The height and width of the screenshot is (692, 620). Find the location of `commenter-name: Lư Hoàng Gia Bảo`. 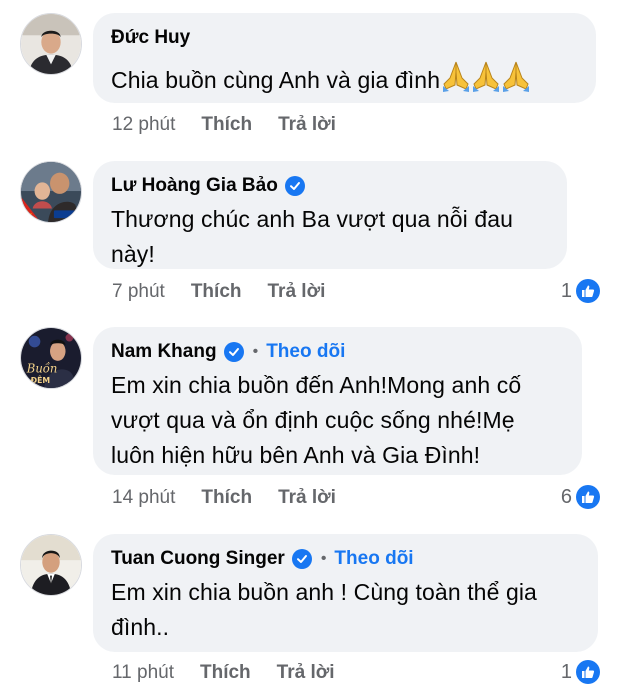

commenter-name: Lư Hoàng Gia Bảo is located at coordinates (194, 186).